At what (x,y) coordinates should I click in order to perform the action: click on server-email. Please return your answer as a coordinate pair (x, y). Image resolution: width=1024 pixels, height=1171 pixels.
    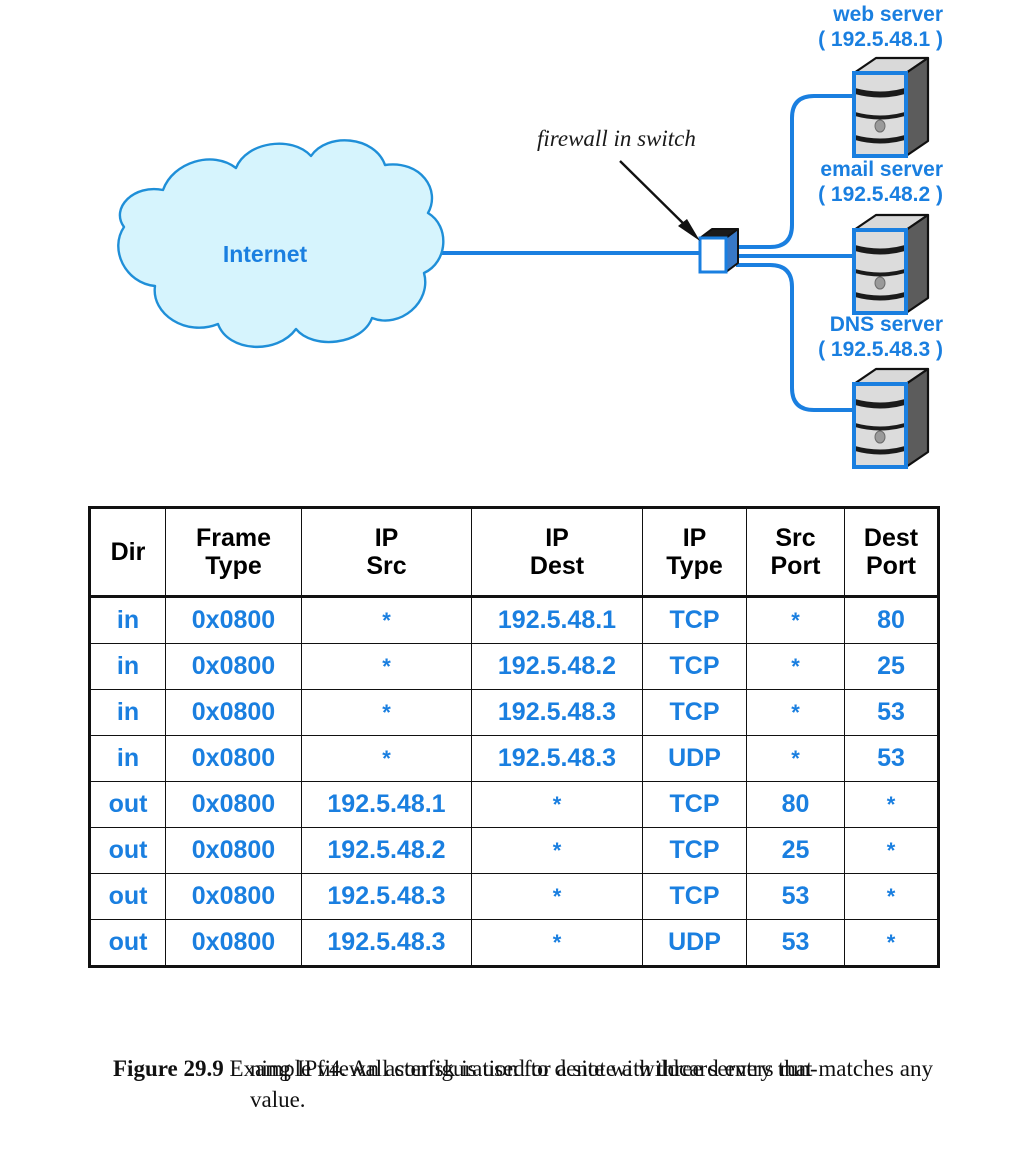
    Looking at the image, I should click on (891, 264).